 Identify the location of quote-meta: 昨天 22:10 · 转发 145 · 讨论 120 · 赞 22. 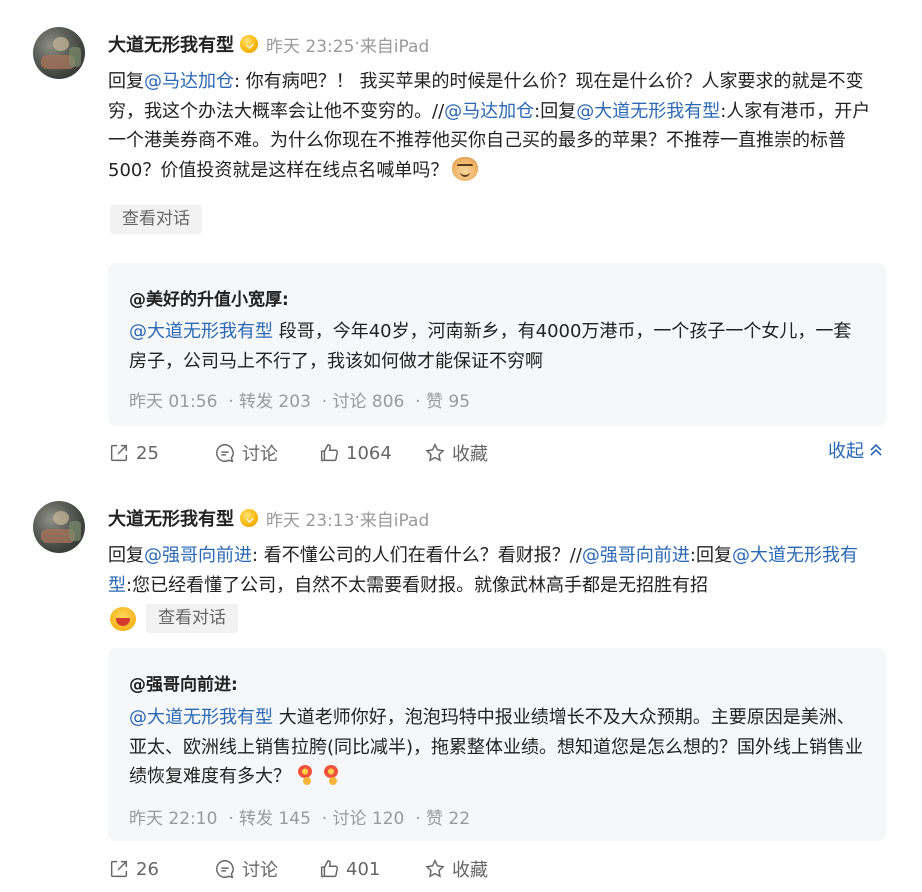
(300, 819).